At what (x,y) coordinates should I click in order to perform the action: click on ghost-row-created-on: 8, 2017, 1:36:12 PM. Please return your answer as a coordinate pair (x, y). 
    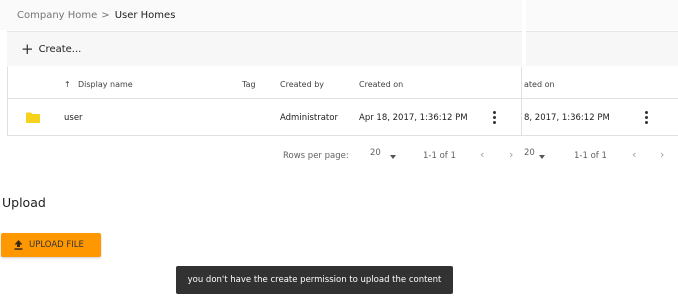
    Looking at the image, I should click on (567, 118).